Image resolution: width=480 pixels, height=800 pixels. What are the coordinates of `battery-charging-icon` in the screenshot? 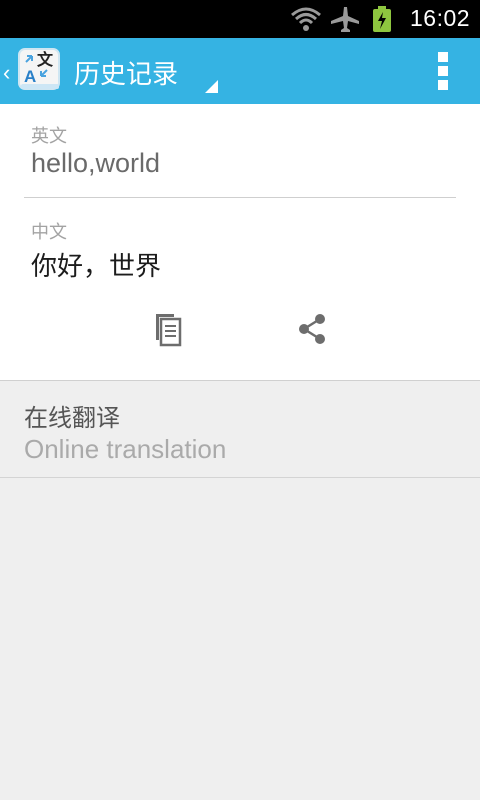 It's located at (382, 21).